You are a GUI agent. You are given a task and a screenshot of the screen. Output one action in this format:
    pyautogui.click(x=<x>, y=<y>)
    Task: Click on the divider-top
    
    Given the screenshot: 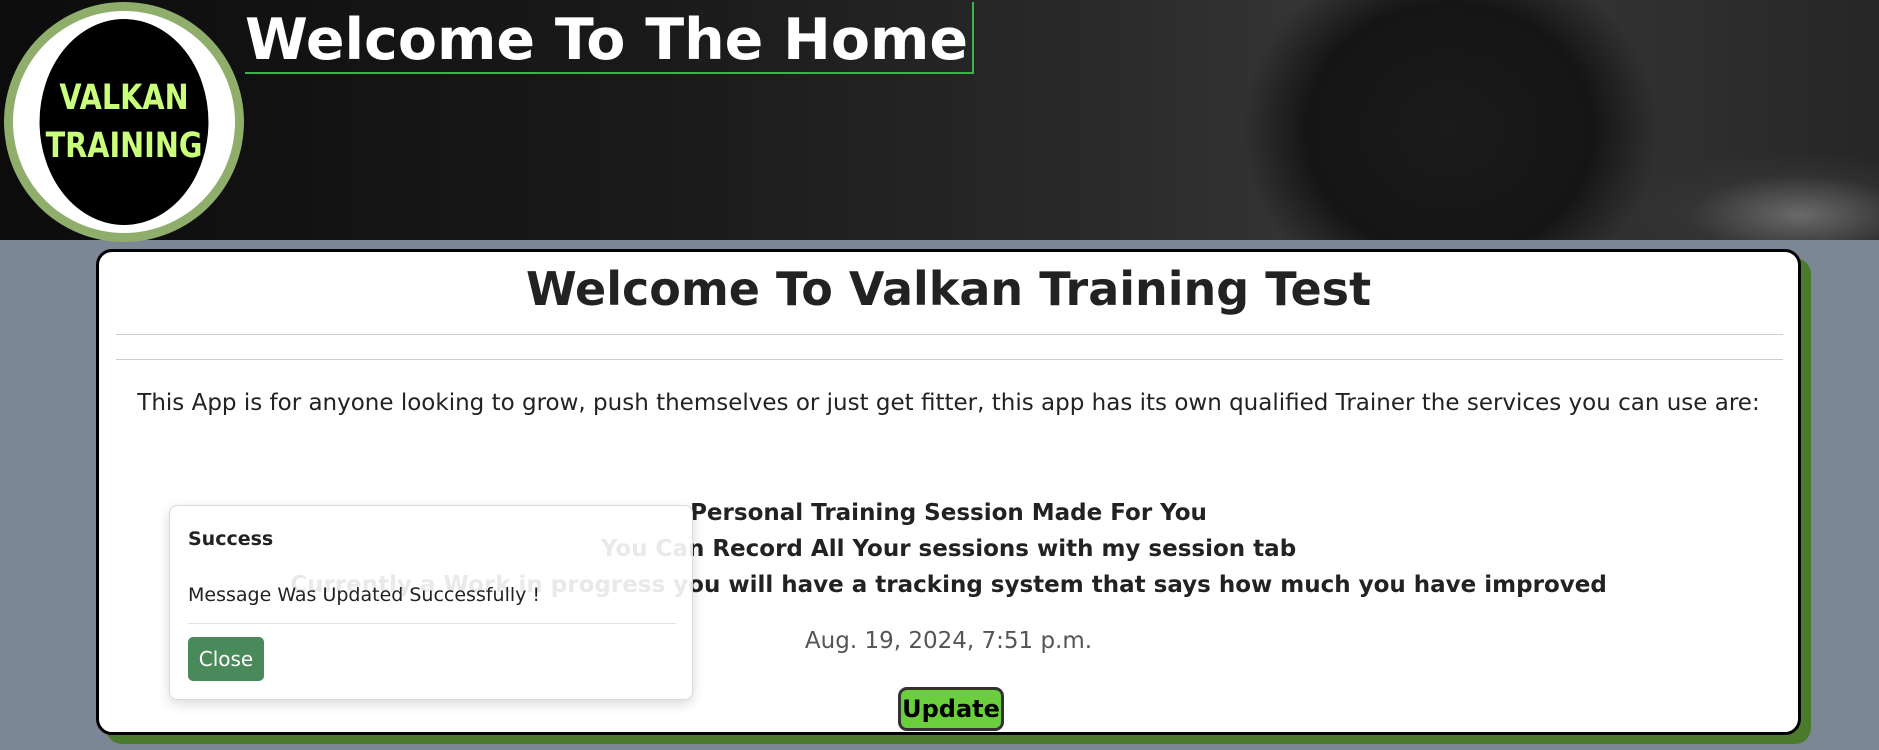 What is the action you would take?
    pyautogui.click(x=949, y=334)
    